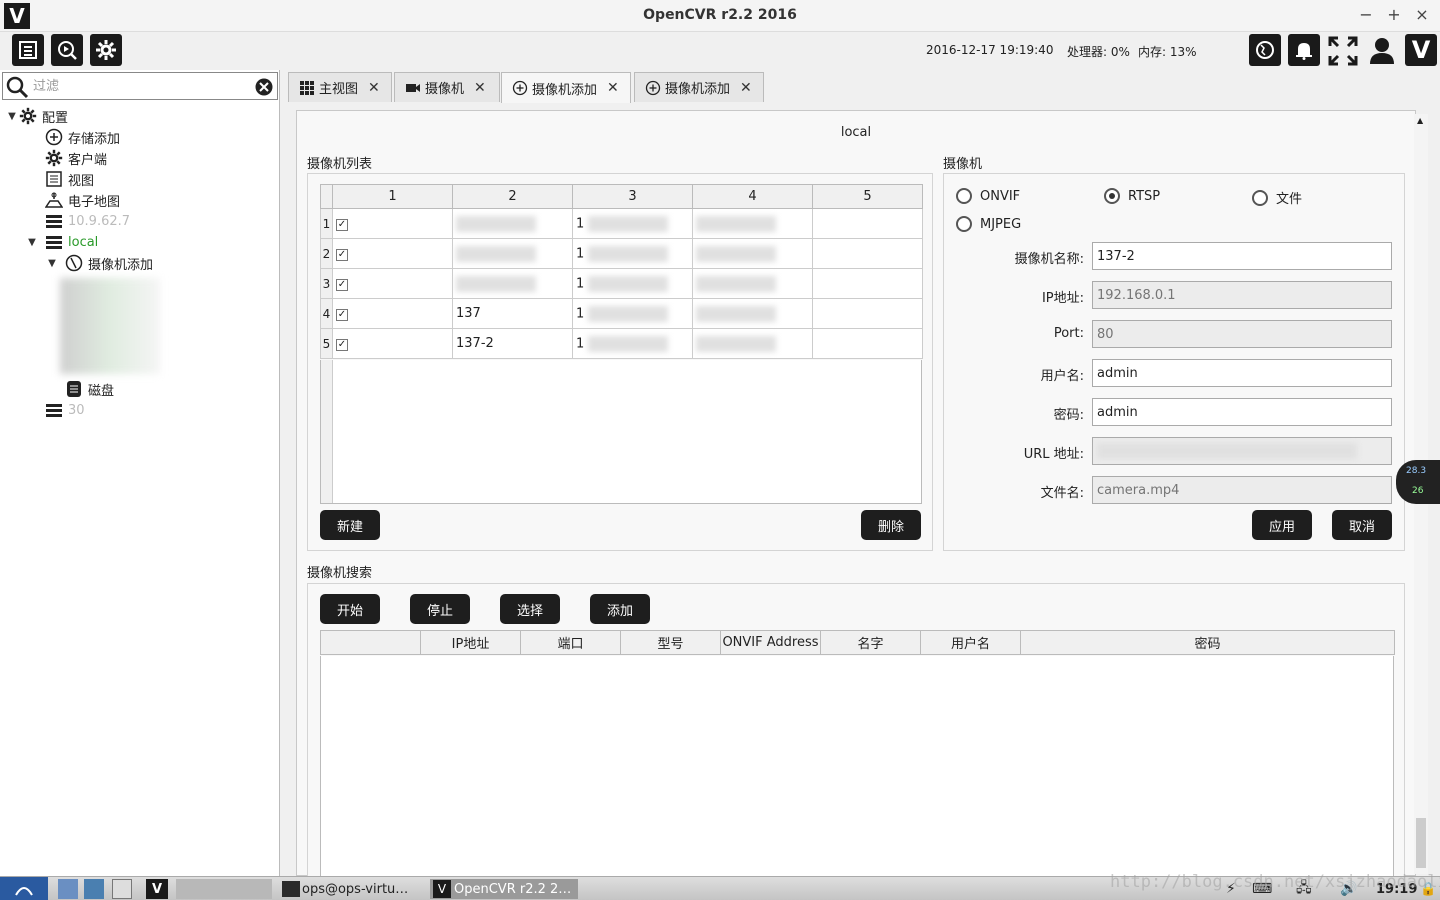  I want to click on datetime-readout: 2016-12-17 19:19:40, so click(990, 50).